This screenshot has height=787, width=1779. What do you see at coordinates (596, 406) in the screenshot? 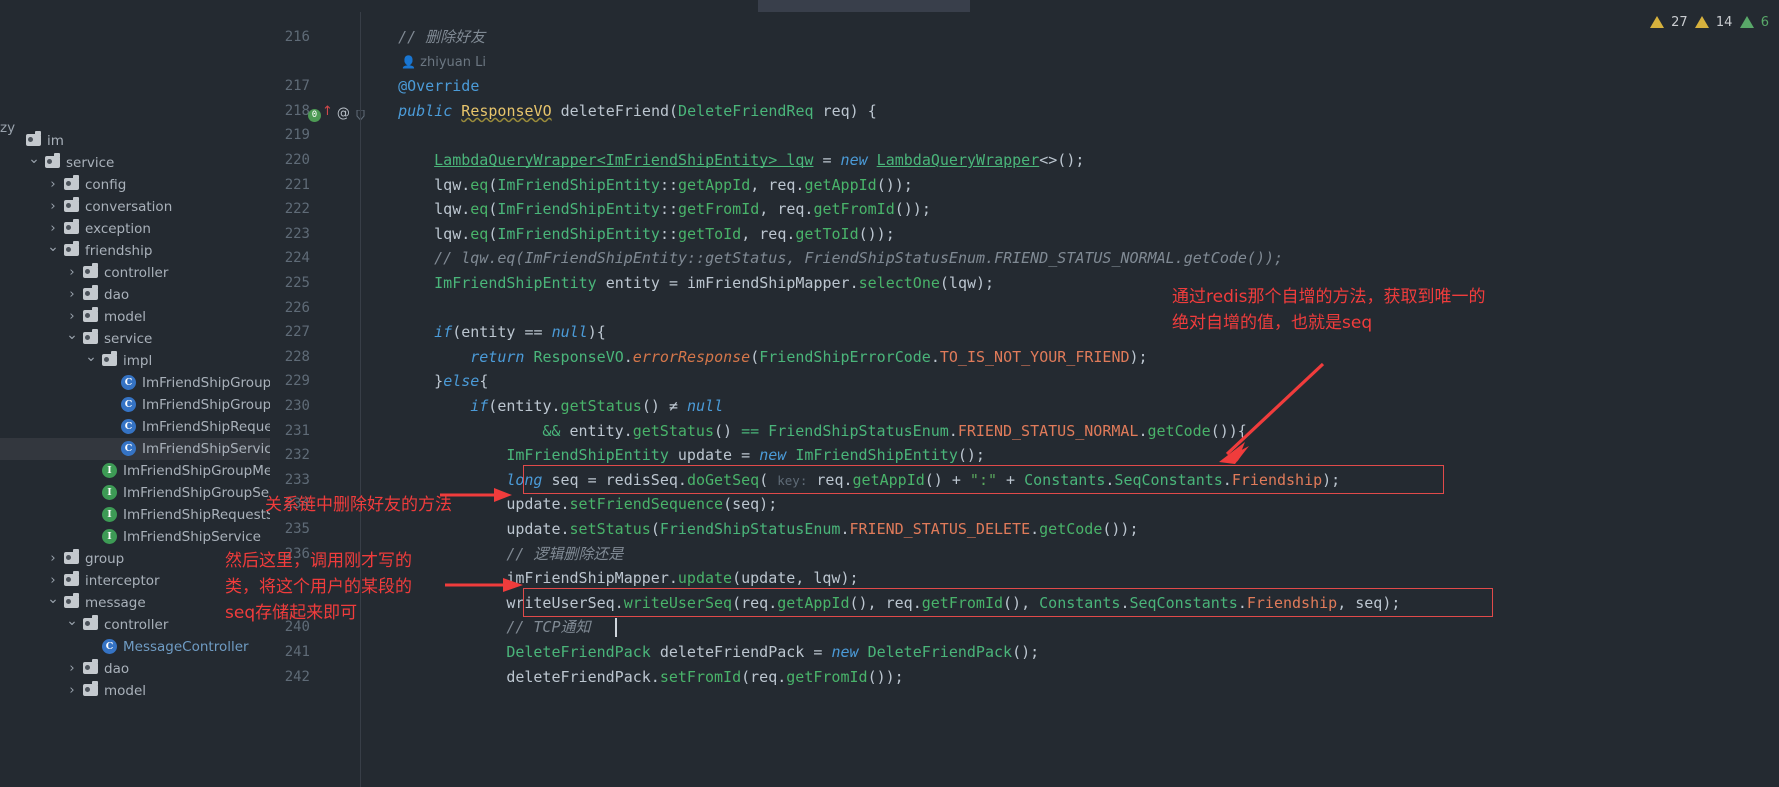
I see `code-line: if(entity.getStatus() ≠ null` at bounding box center [596, 406].